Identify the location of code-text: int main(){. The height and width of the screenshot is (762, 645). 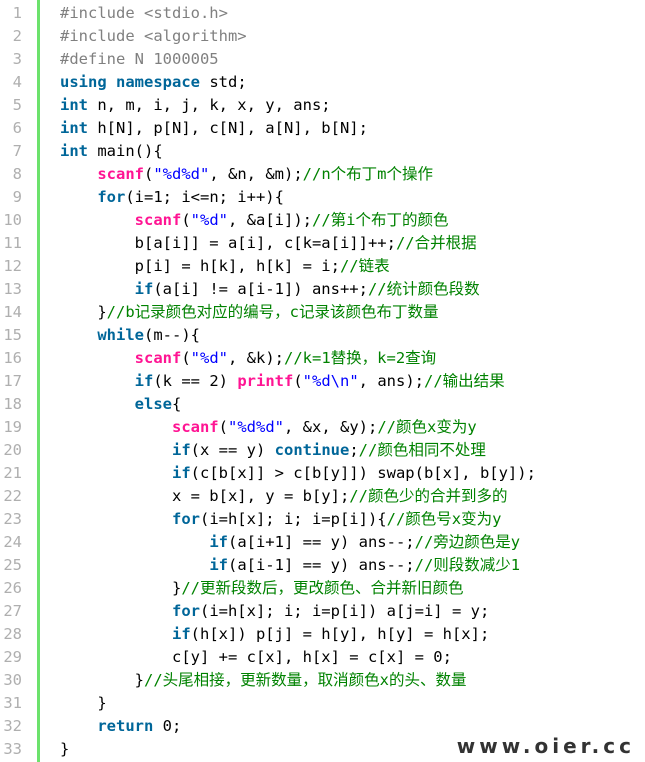
(111, 151).